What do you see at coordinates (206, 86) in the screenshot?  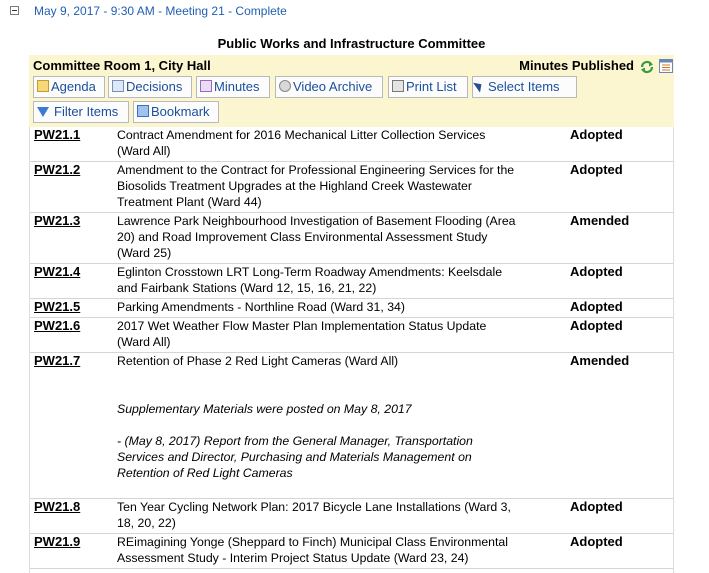 I see `minutes-icon` at bounding box center [206, 86].